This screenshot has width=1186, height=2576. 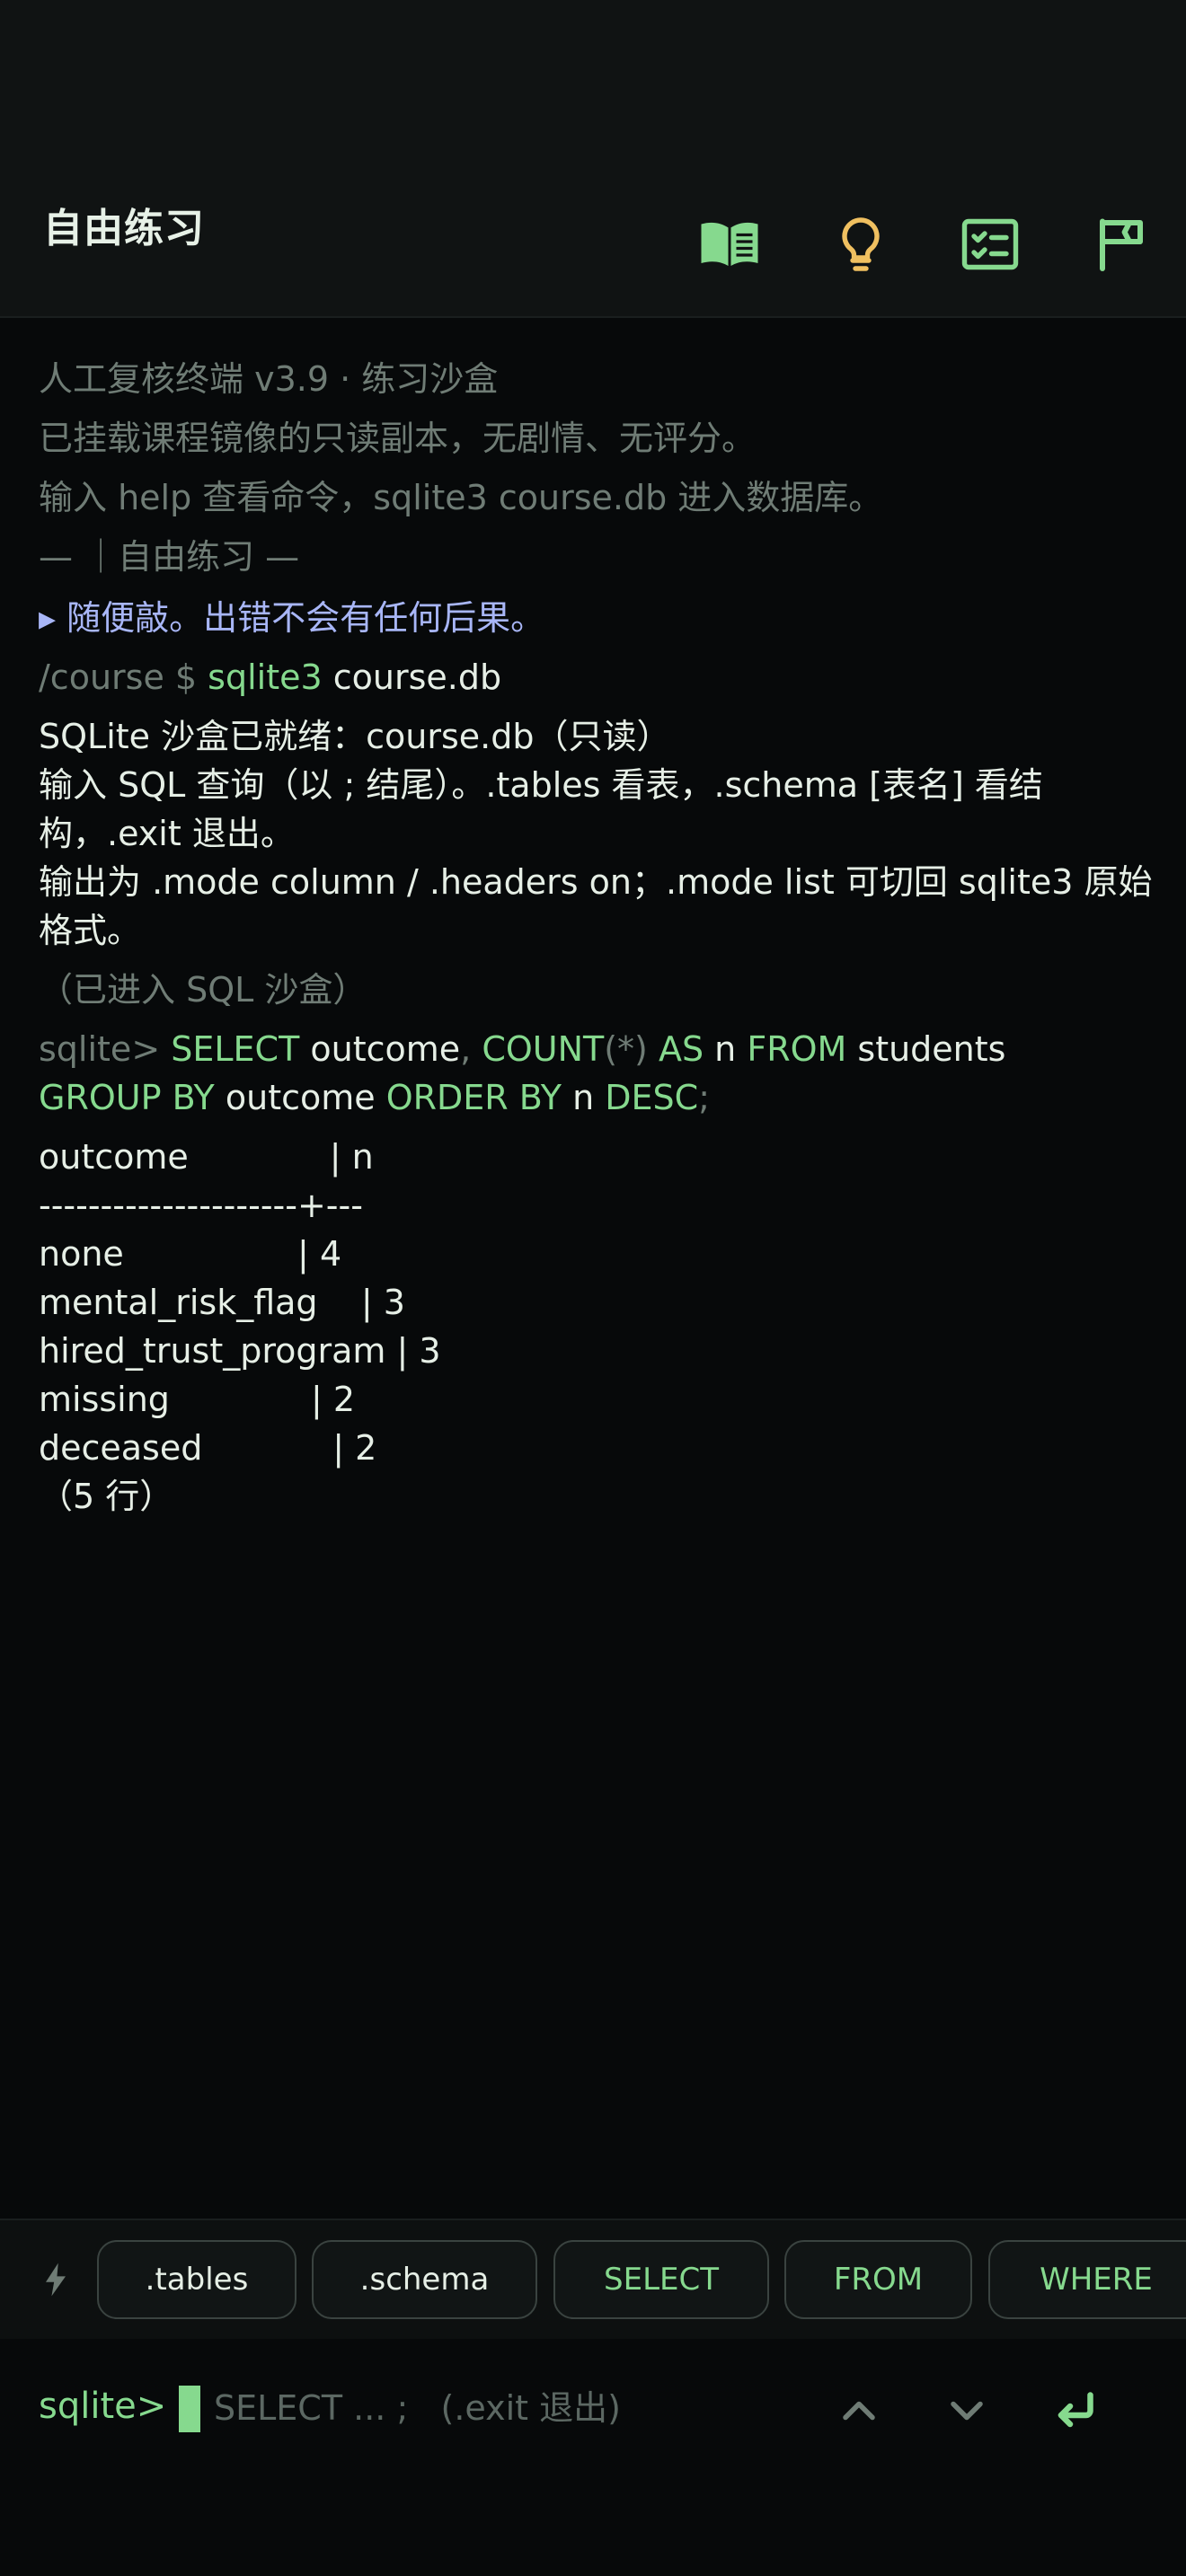 I want to click on app-header: 自由练习, so click(x=593, y=159).